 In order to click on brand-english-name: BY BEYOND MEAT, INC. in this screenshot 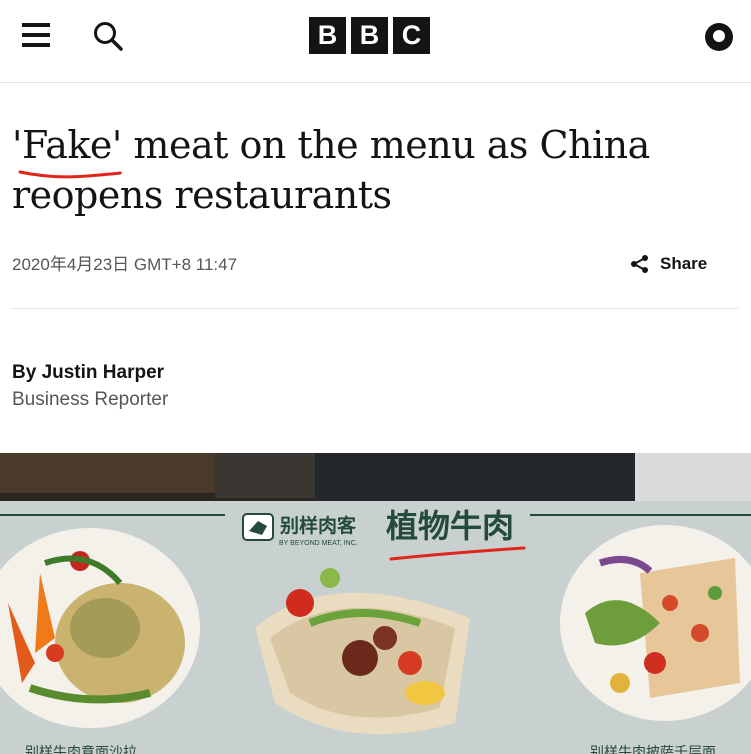, I will do `click(318, 543)`.